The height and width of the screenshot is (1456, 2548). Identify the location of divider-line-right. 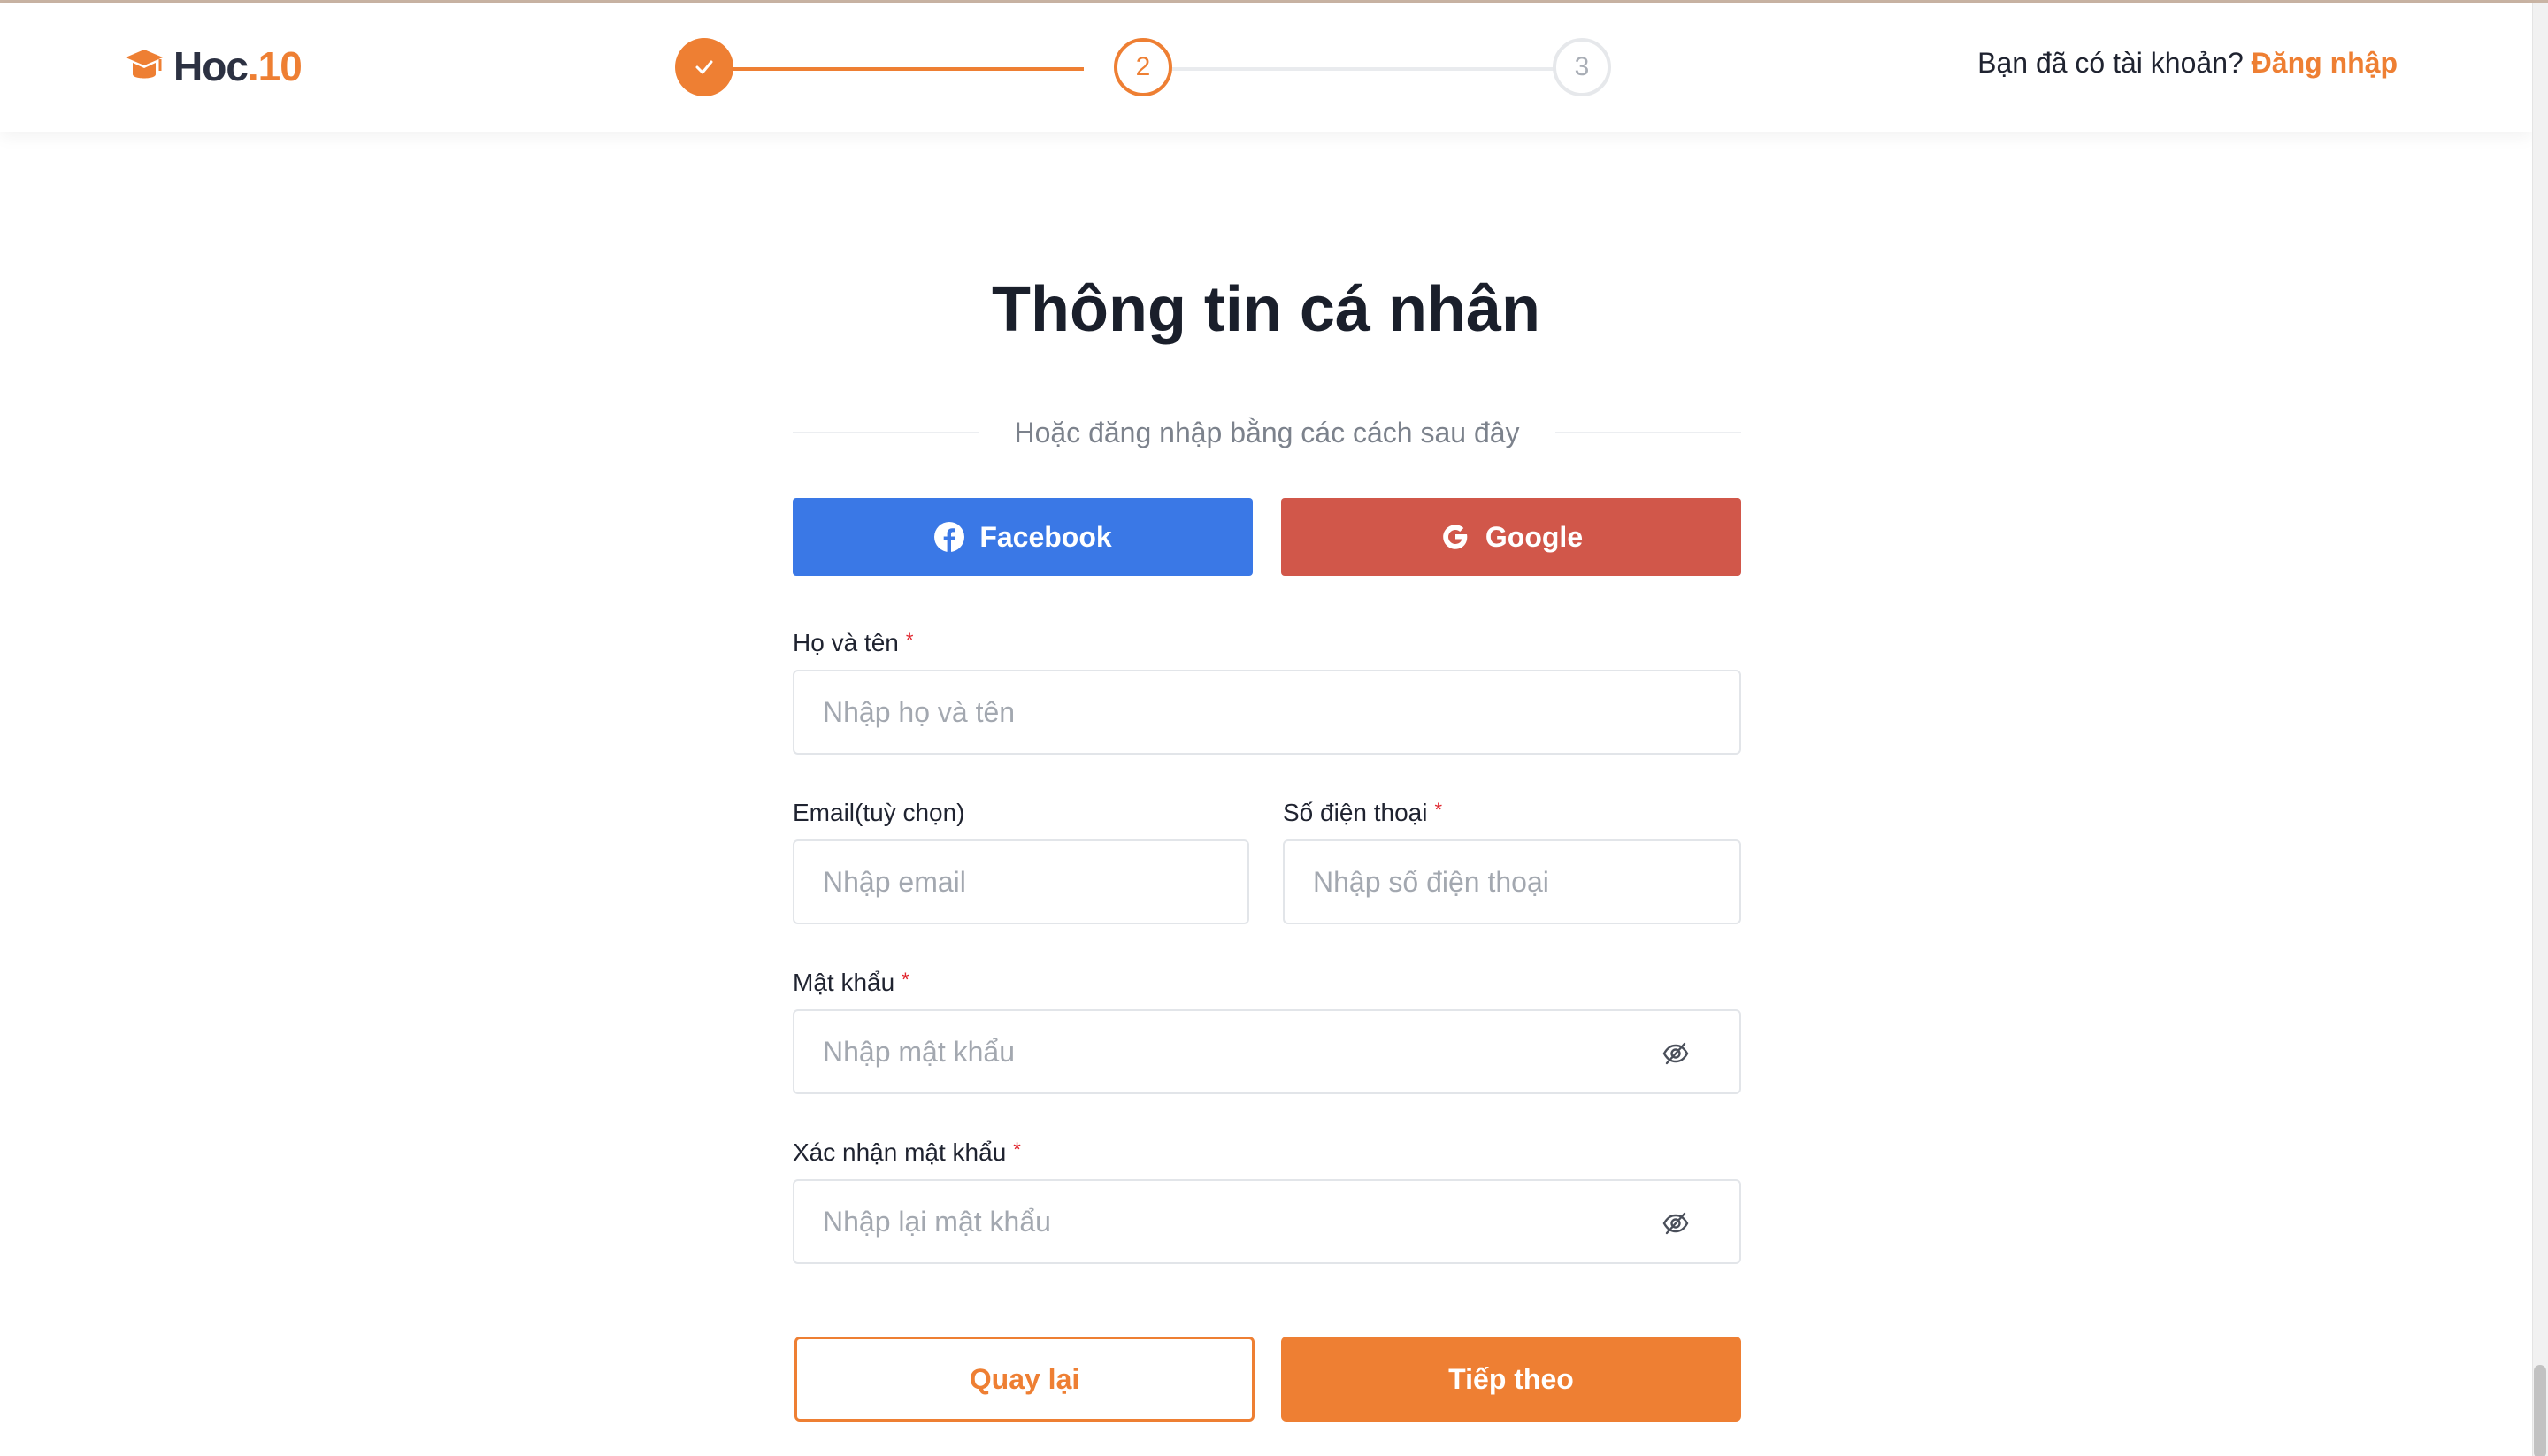
(1648, 432).